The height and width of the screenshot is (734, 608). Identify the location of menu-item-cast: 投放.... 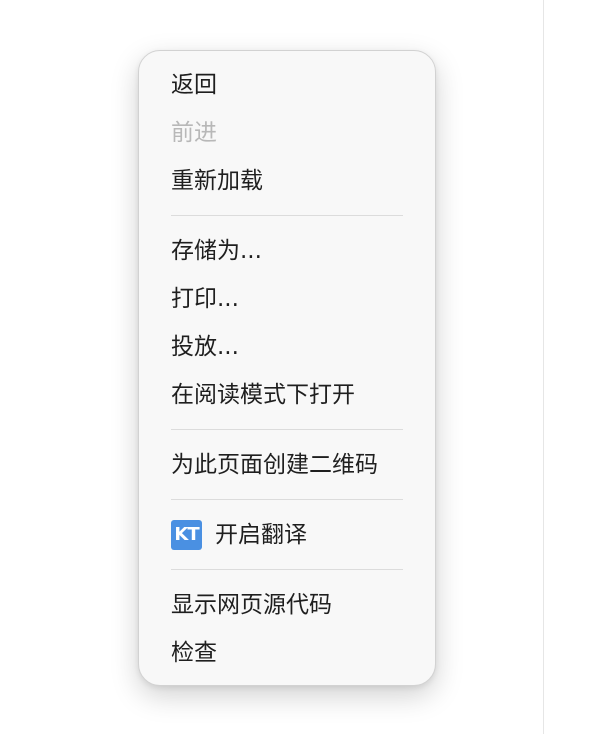
(287, 347).